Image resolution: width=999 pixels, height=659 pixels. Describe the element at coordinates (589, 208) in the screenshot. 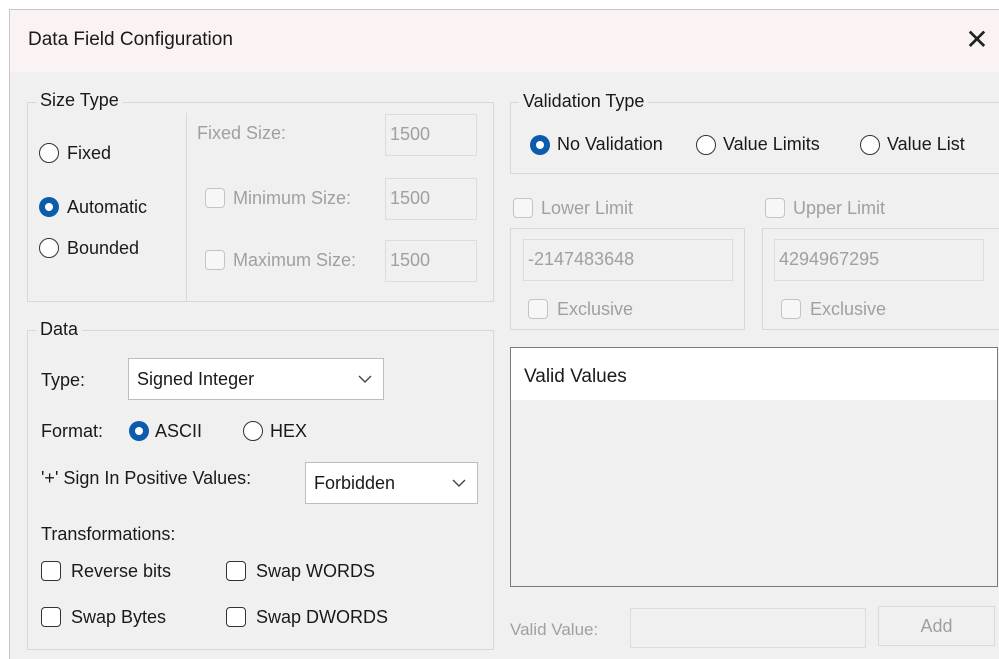

I see `lower-limit-label: Lower Limit` at that location.